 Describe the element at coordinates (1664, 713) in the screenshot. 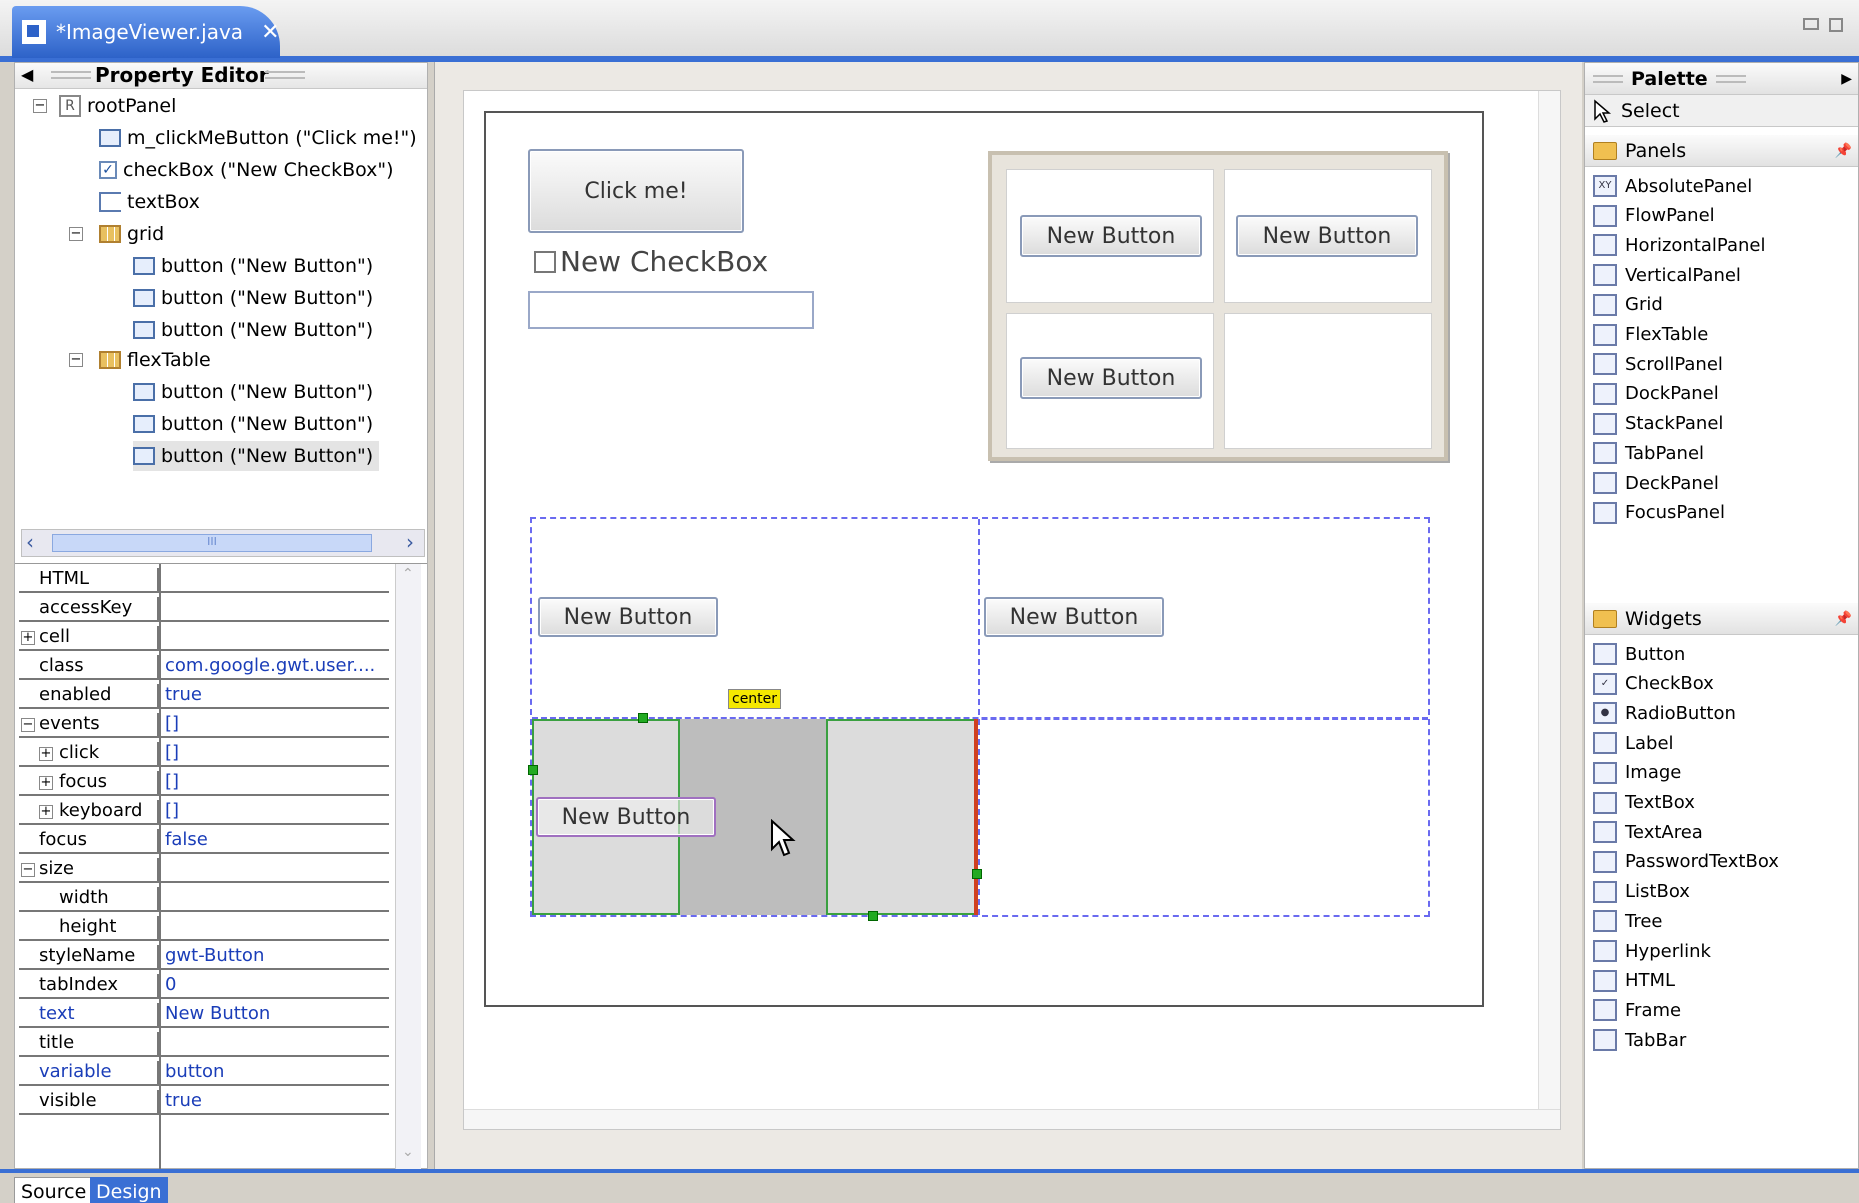

I see `palette-item-radiobutton: ● RadioButton` at that location.